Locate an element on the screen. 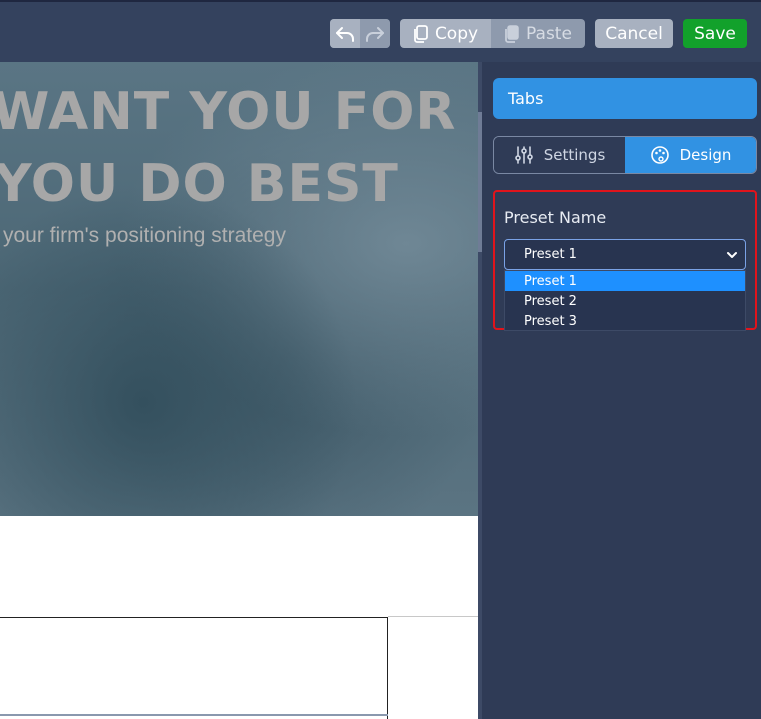 The height and width of the screenshot is (719, 761). tab-design: Design is located at coordinates (690, 155).